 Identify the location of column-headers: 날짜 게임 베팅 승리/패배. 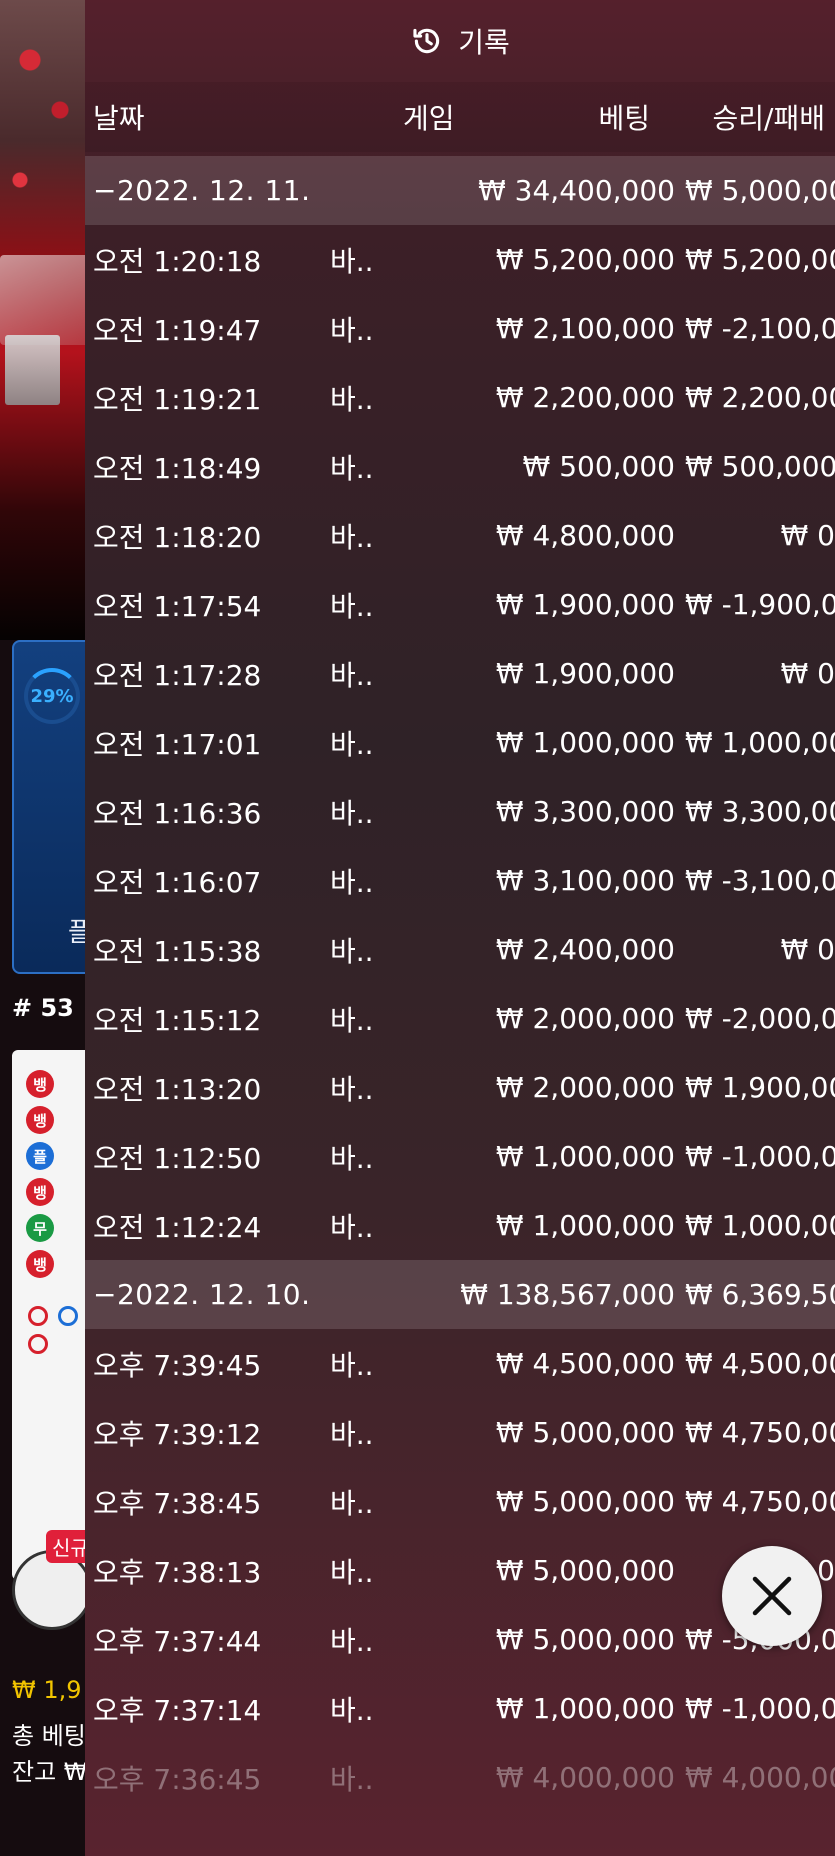
(460, 117).